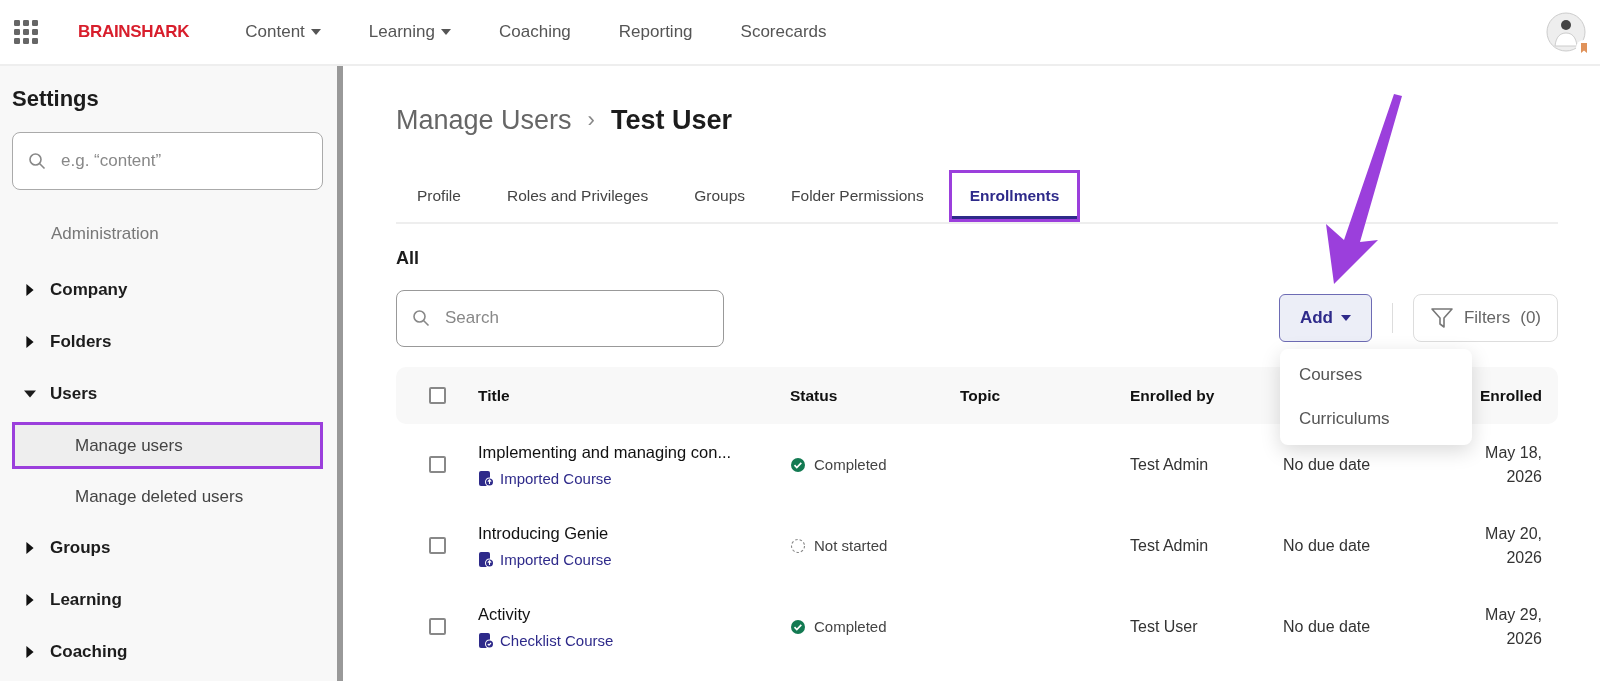 The height and width of the screenshot is (681, 1600). What do you see at coordinates (437, 395) in the screenshot?
I see `select-all-checkbox` at bounding box center [437, 395].